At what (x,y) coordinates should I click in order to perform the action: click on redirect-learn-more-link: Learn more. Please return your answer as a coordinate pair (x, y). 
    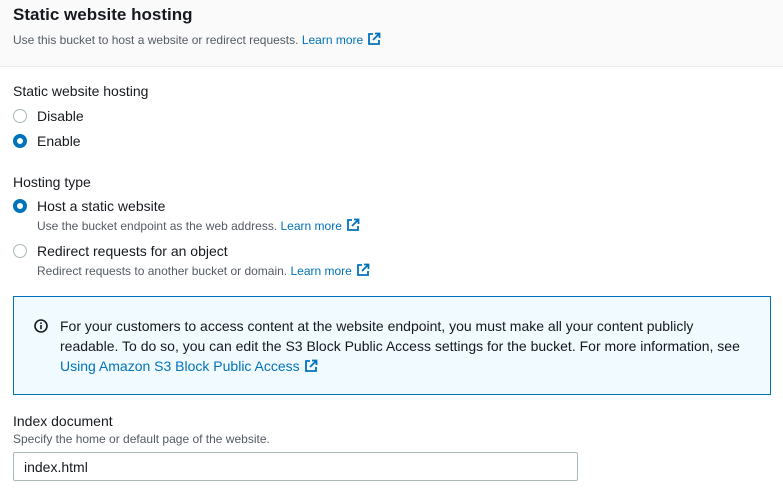
    Looking at the image, I should click on (330, 270).